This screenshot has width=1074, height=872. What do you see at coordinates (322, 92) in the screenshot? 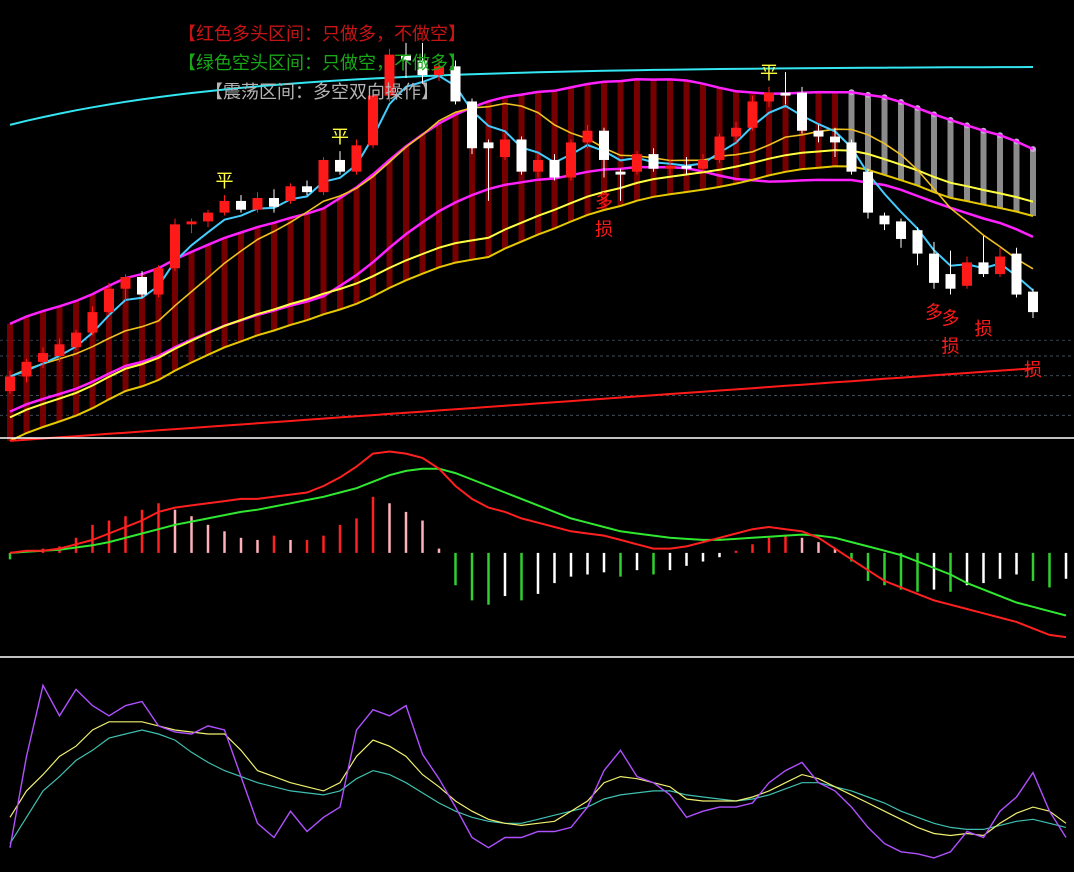
I see `legend-line-range: 【震荡区间：多空双向操作】` at bounding box center [322, 92].